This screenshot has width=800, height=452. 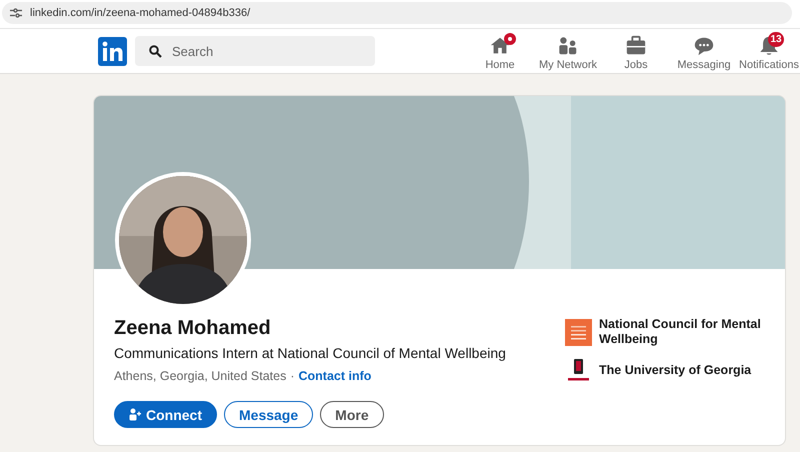 What do you see at coordinates (200, 376) in the screenshot?
I see `location: Athens, Georgia, United States` at bounding box center [200, 376].